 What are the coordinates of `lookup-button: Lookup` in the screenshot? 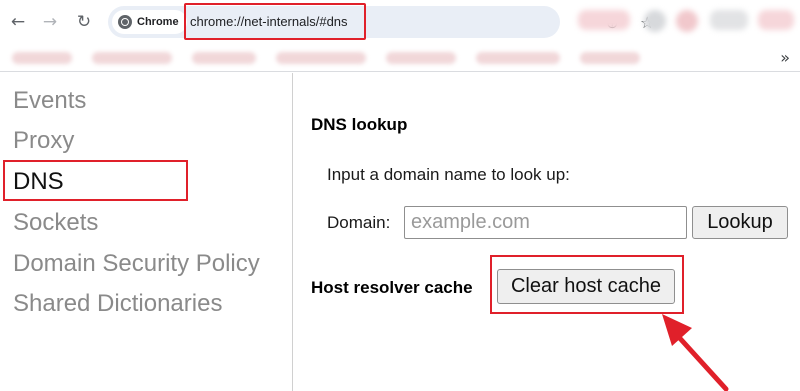 It's located at (740, 222).